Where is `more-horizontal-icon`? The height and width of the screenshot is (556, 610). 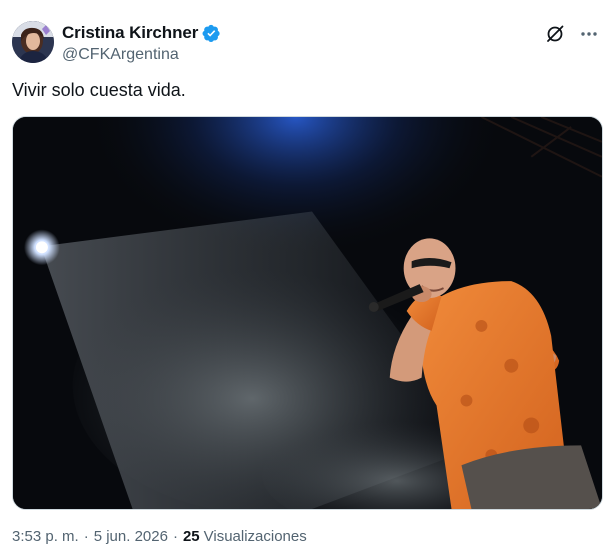 more-horizontal-icon is located at coordinates (589, 34).